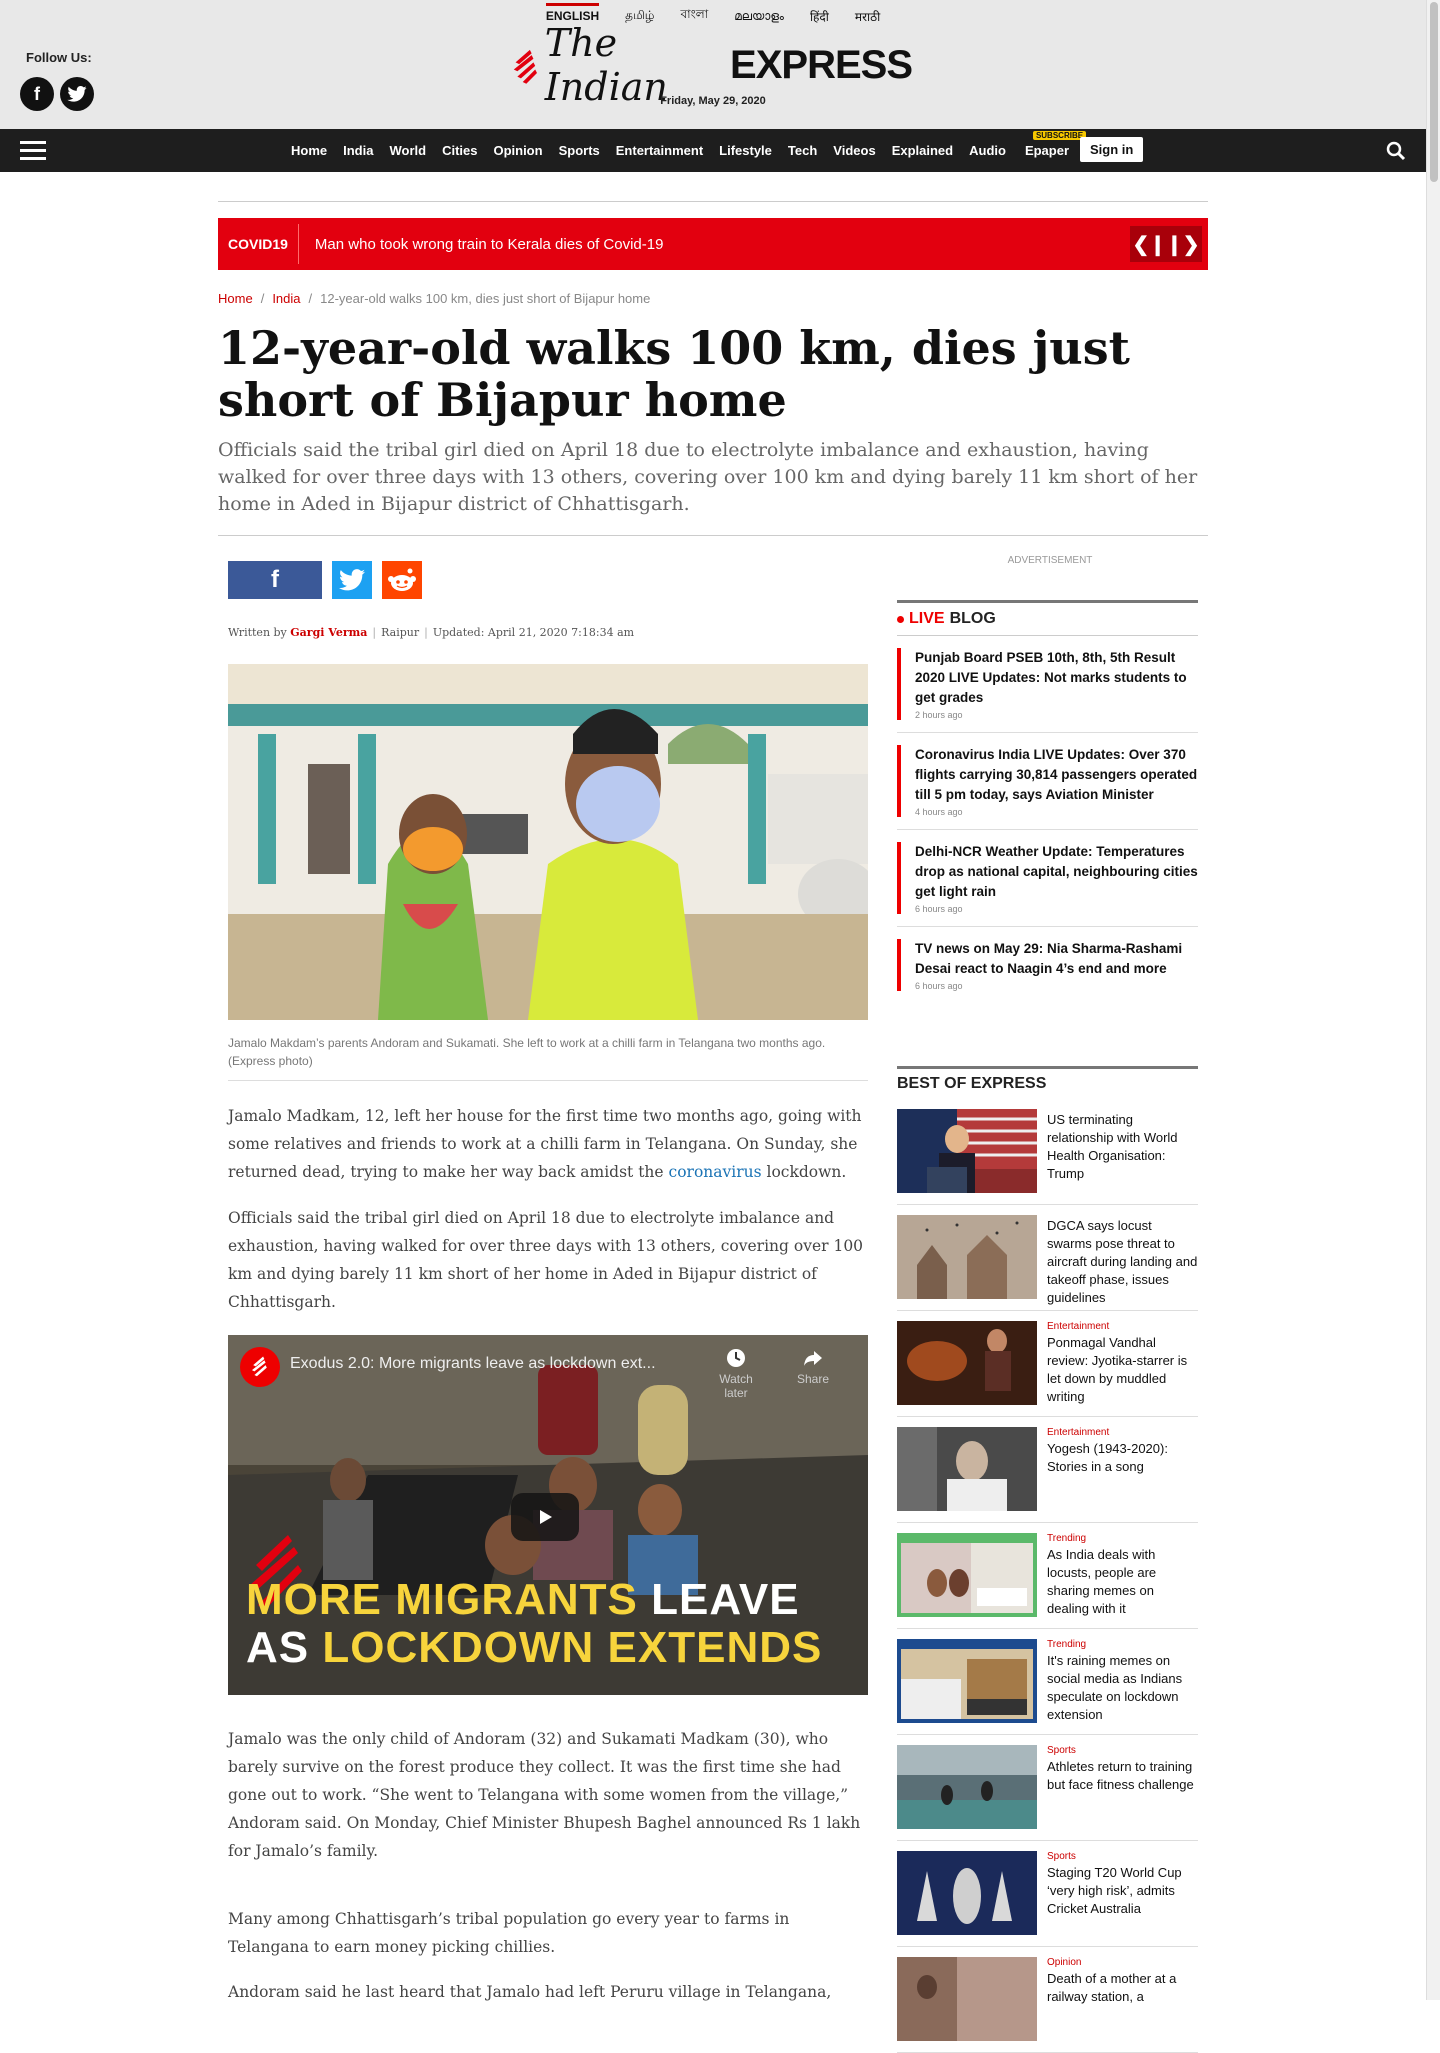 The image size is (1440, 2053). Describe the element at coordinates (1053, 144) in the screenshot. I see `nav-epaper: Epaper SUBSCRIBE` at that location.